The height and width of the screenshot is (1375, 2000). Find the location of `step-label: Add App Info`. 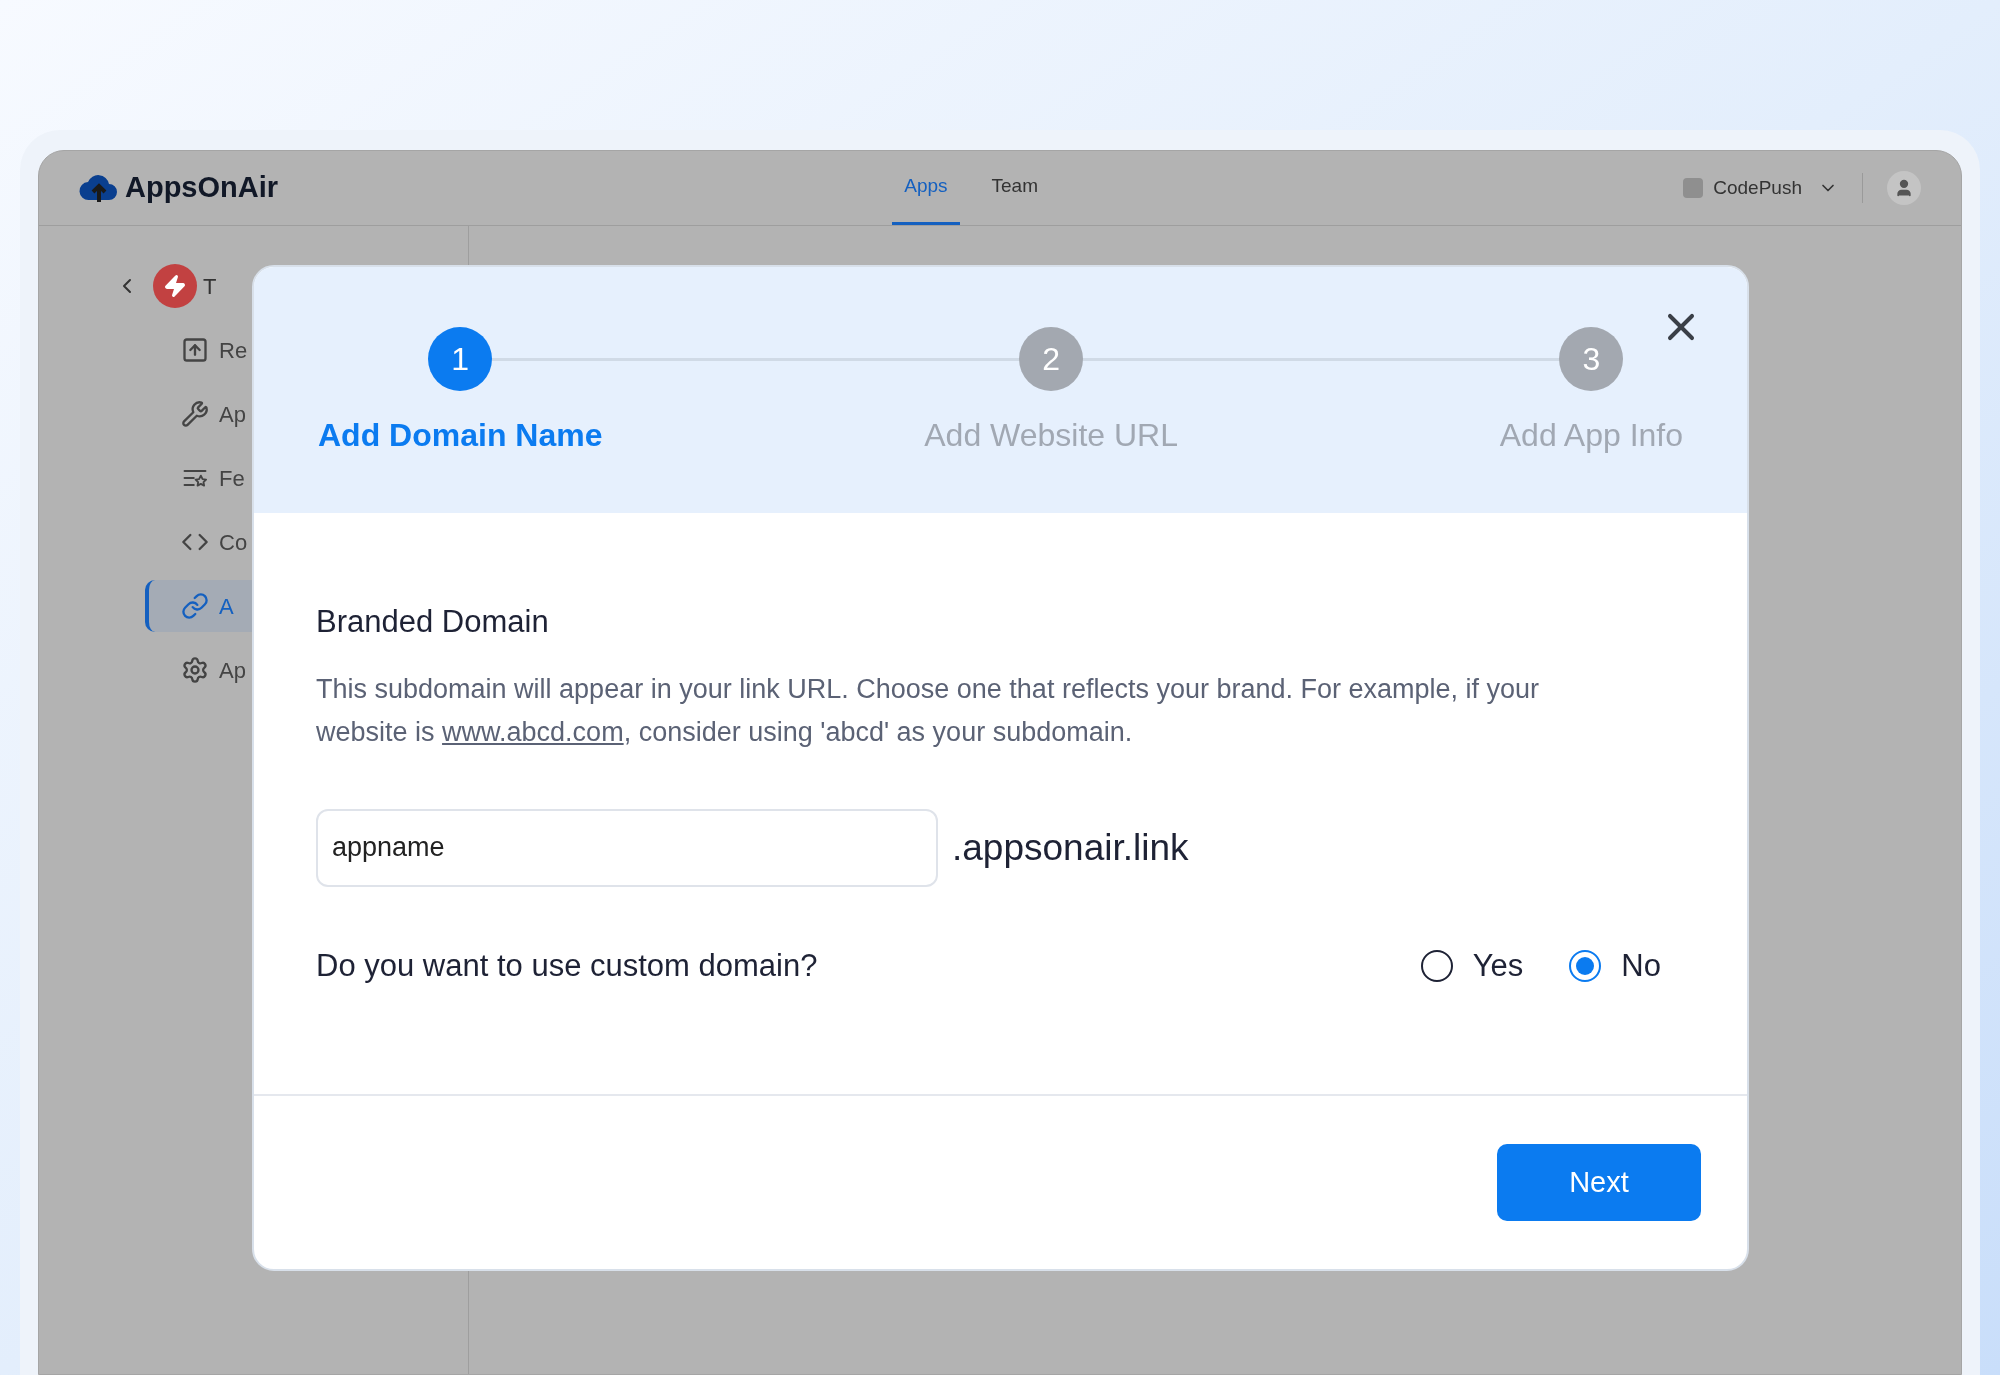

step-label: Add App Info is located at coordinates (1591, 435).